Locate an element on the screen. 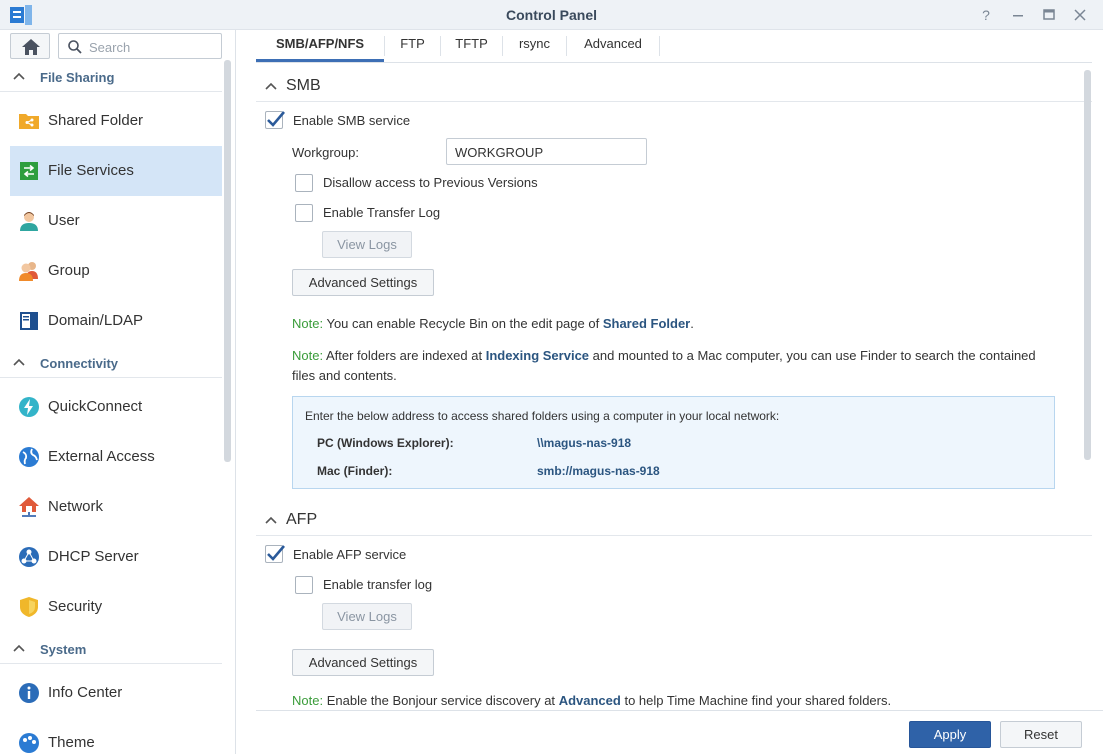 The height and width of the screenshot is (754, 1103). group-icon is located at coordinates (28, 271).